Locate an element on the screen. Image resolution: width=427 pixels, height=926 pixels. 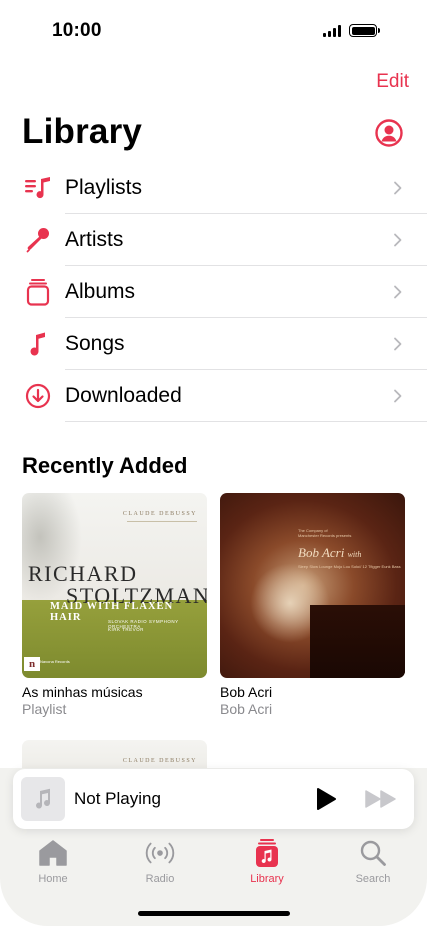
menu-item-label: Albums is located at coordinates (100, 291).